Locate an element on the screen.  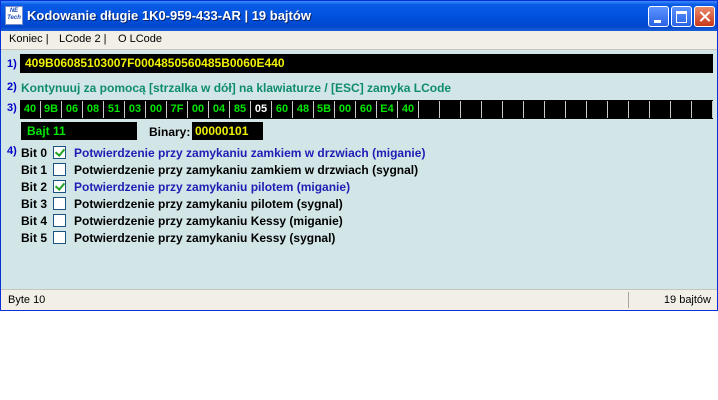
byte-cell: 7F is located at coordinates (177, 109).